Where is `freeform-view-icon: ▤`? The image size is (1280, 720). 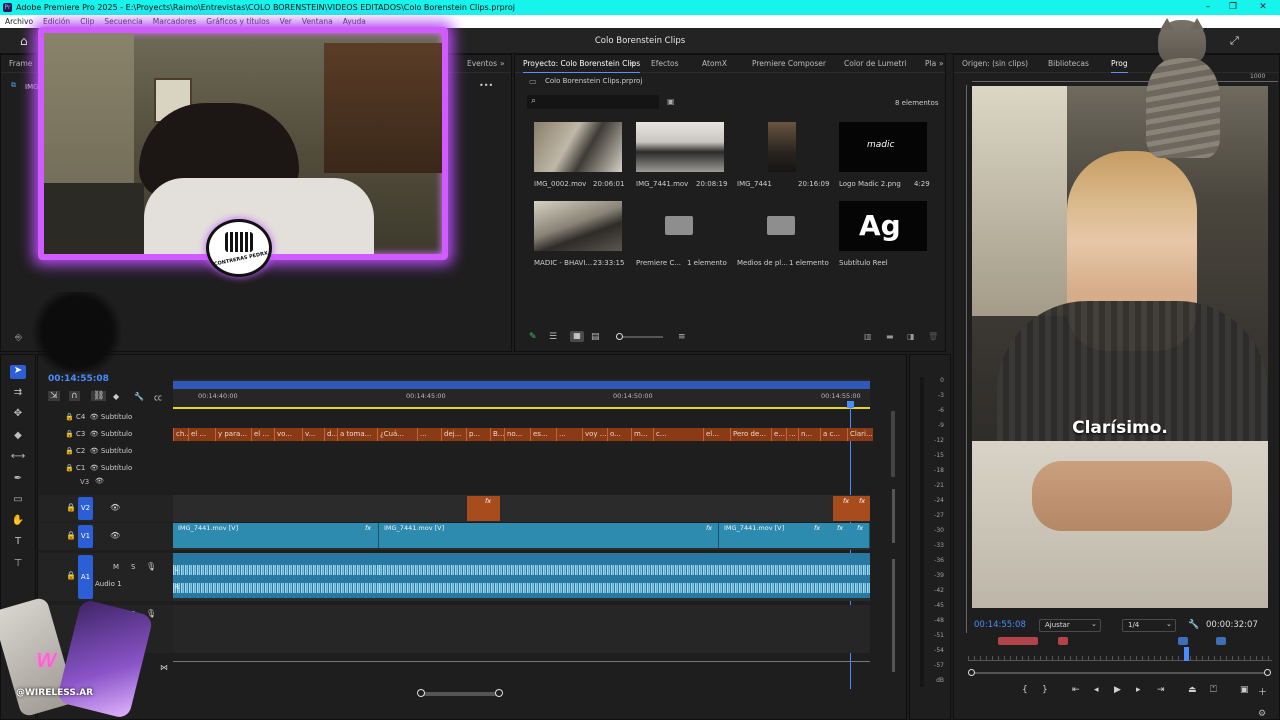
freeform-view-icon: ▤ is located at coordinates (595, 337).